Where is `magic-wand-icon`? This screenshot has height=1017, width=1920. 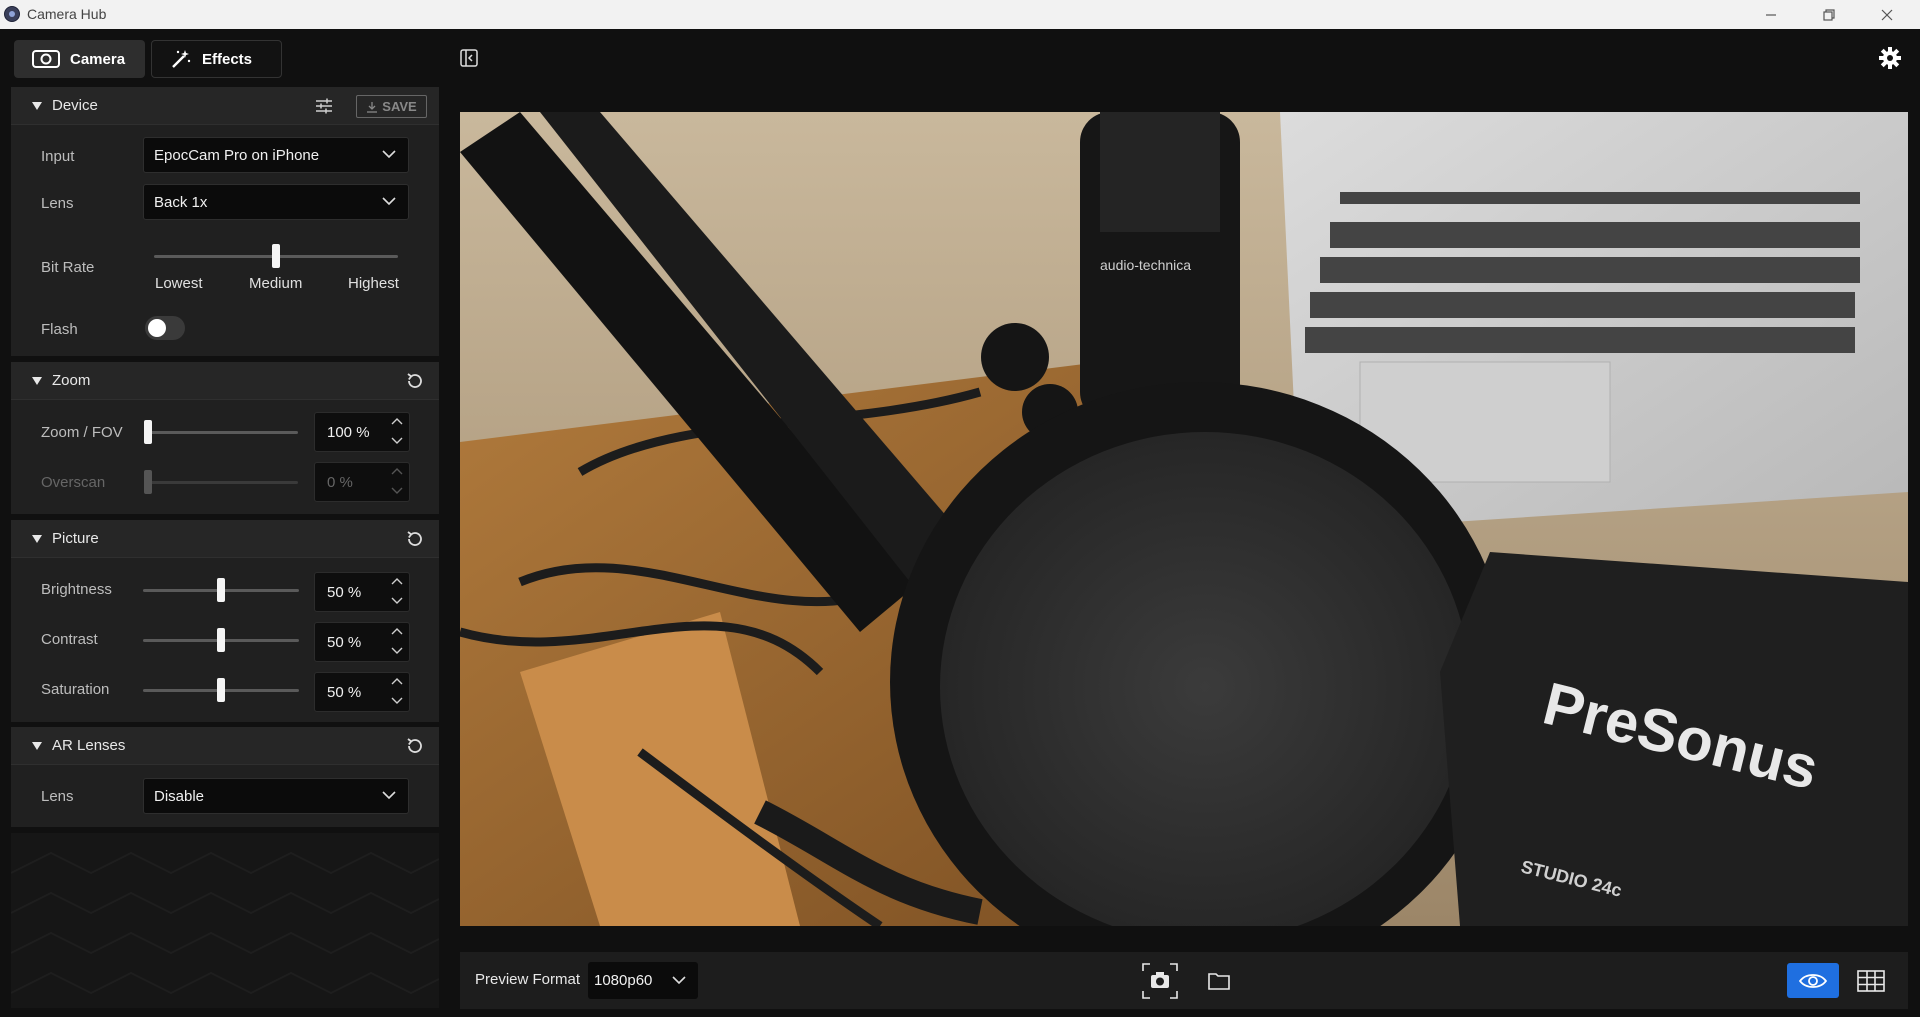
magic-wand-icon is located at coordinates (181, 59).